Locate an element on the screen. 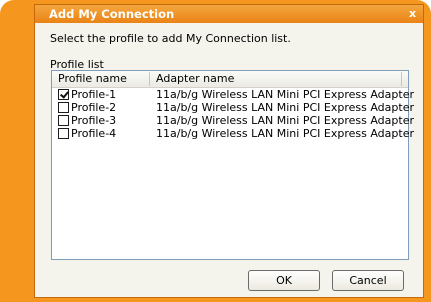 The width and height of the screenshot is (431, 302). column-header-adapter-name: Adapter name is located at coordinates (276, 79).